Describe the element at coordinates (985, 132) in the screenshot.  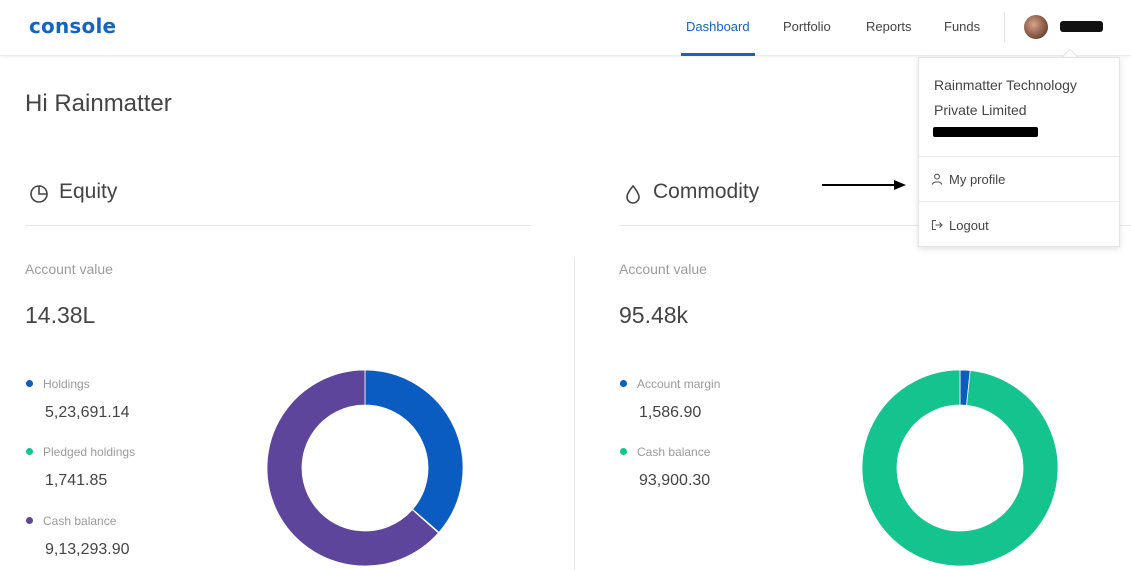
I see `client-id-redacted` at that location.